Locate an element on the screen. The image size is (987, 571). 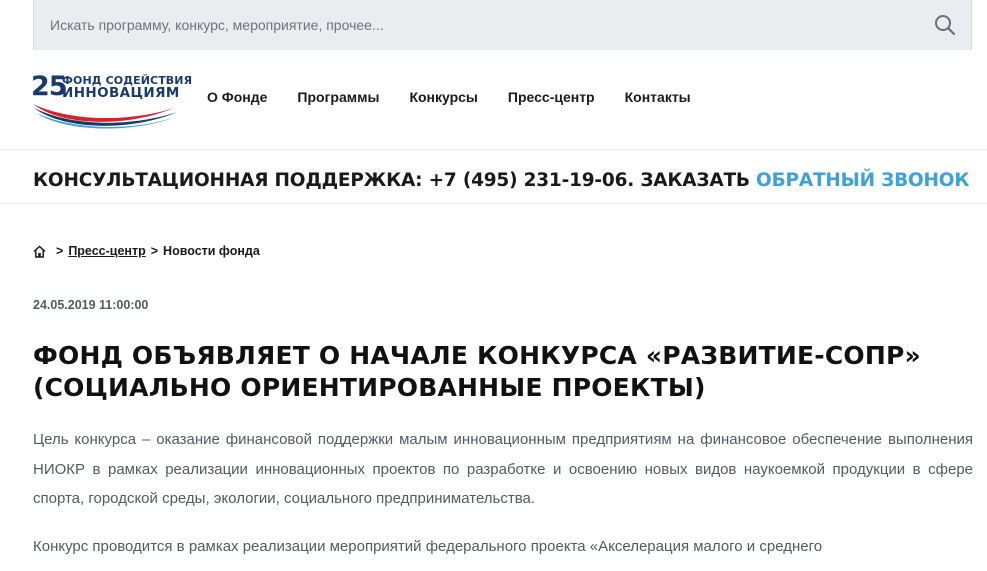
nav-item-press-center: Пресс-центр is located at coordinates (551, 97).